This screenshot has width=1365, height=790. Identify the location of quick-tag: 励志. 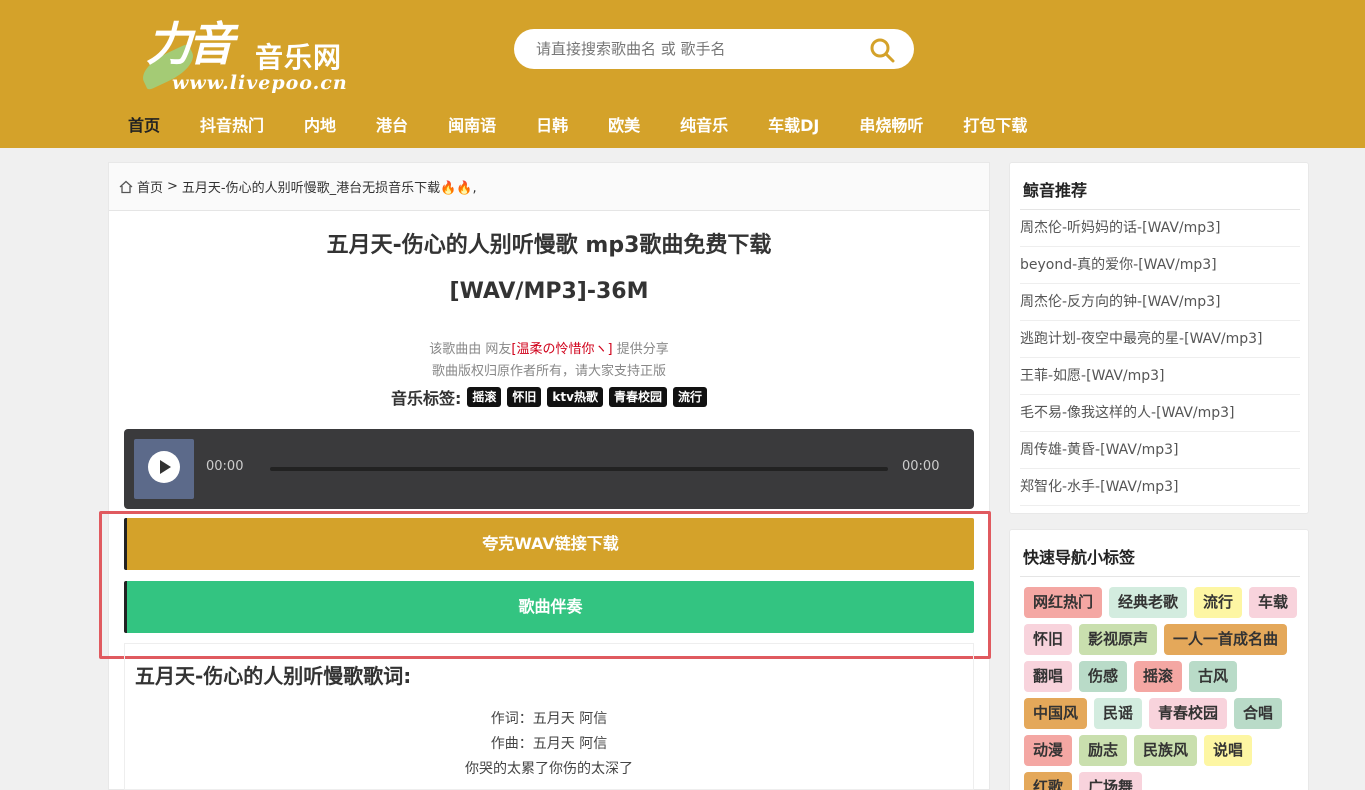
(1103, 750).